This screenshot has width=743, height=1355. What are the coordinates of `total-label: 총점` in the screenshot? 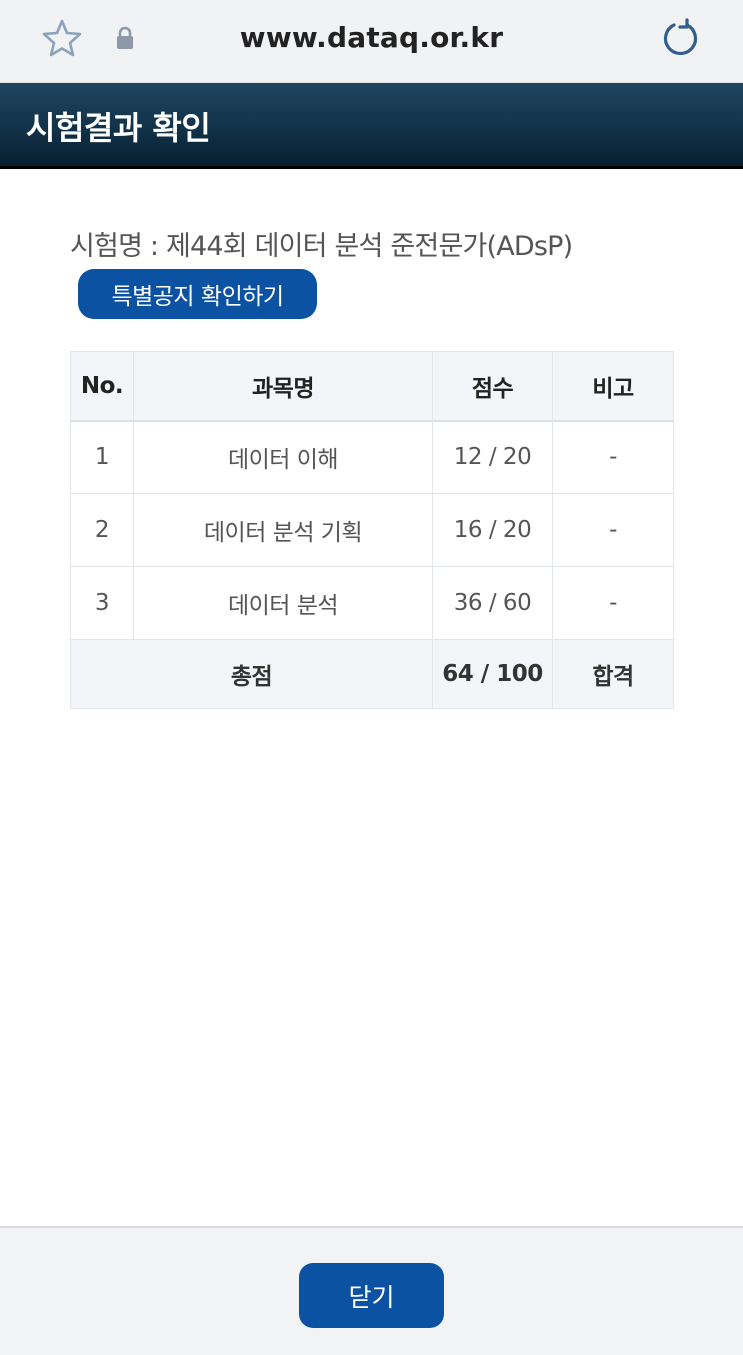 It's located at (251, 674).